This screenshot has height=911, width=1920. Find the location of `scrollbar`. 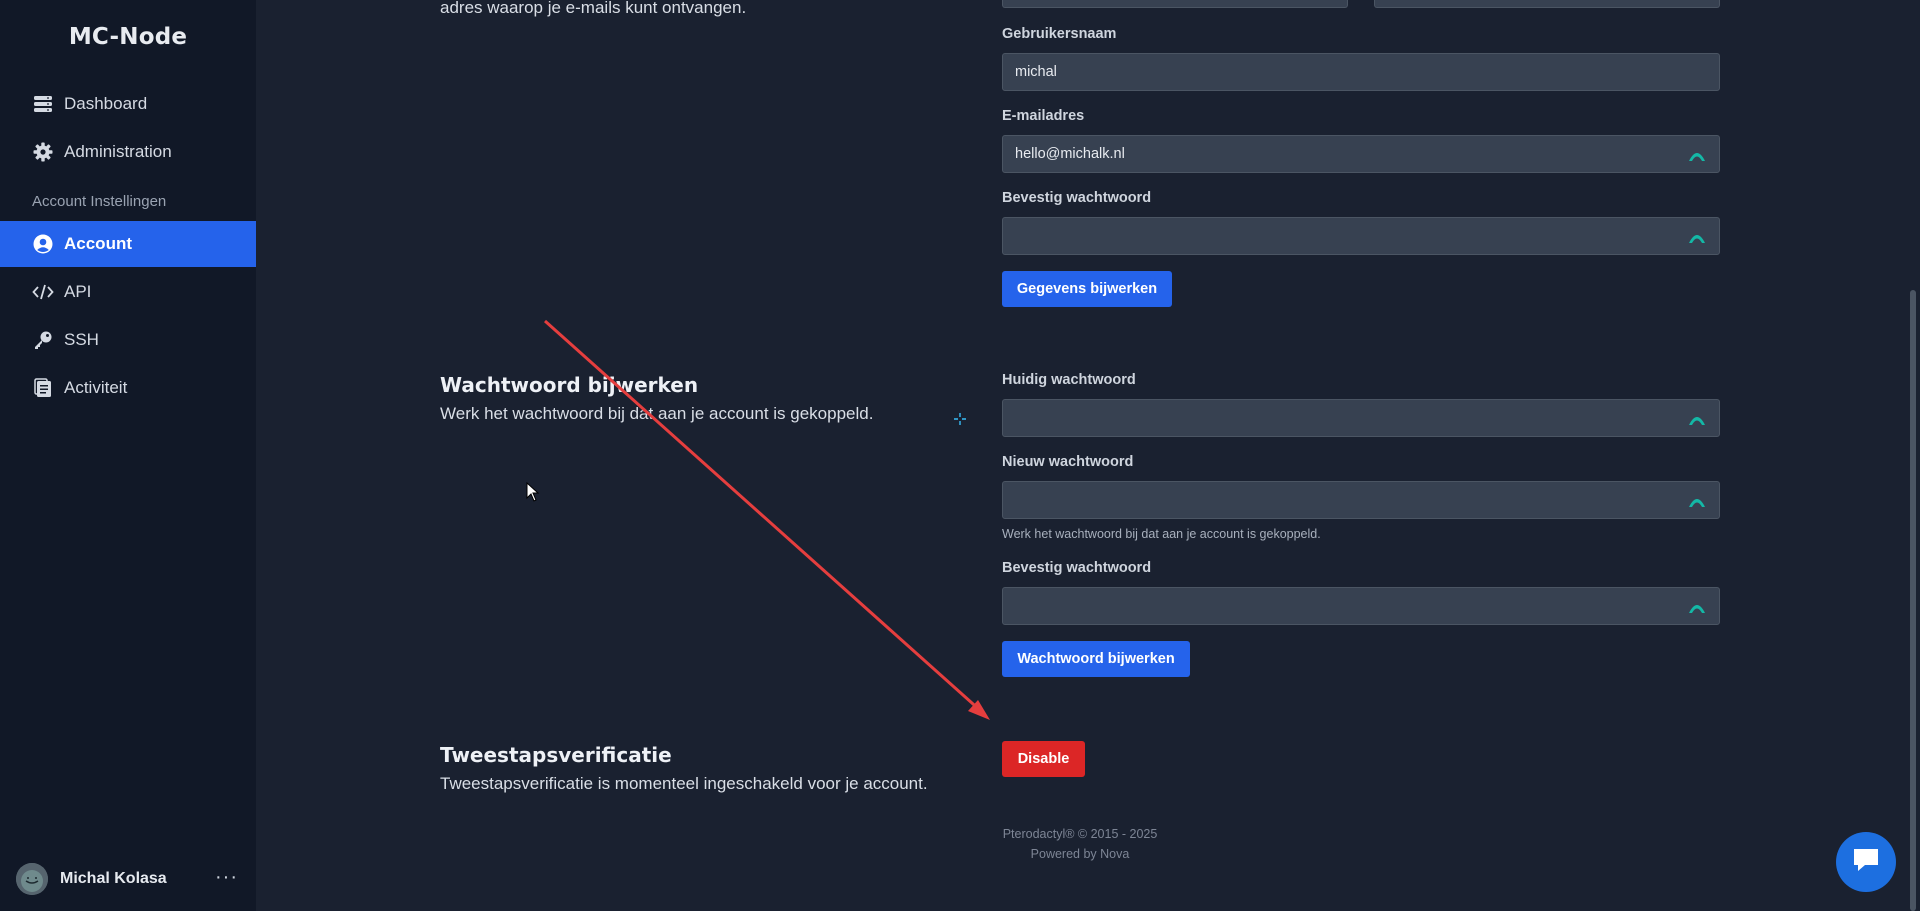

scrollbar is located at coordinates (1913, 600).